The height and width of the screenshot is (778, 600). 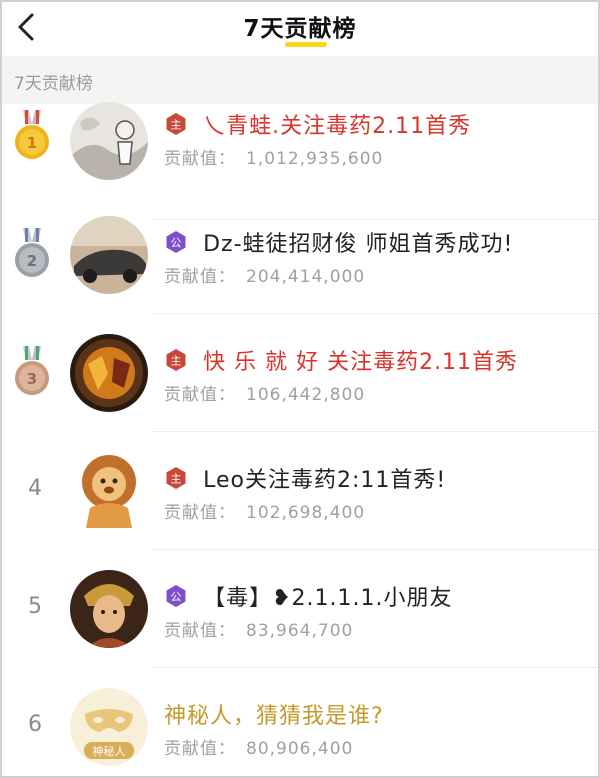 What do you see at coordinates (306, 277) in the screenshot?
I see `score-value: 204,414,000` at bounding box center [306, 277].